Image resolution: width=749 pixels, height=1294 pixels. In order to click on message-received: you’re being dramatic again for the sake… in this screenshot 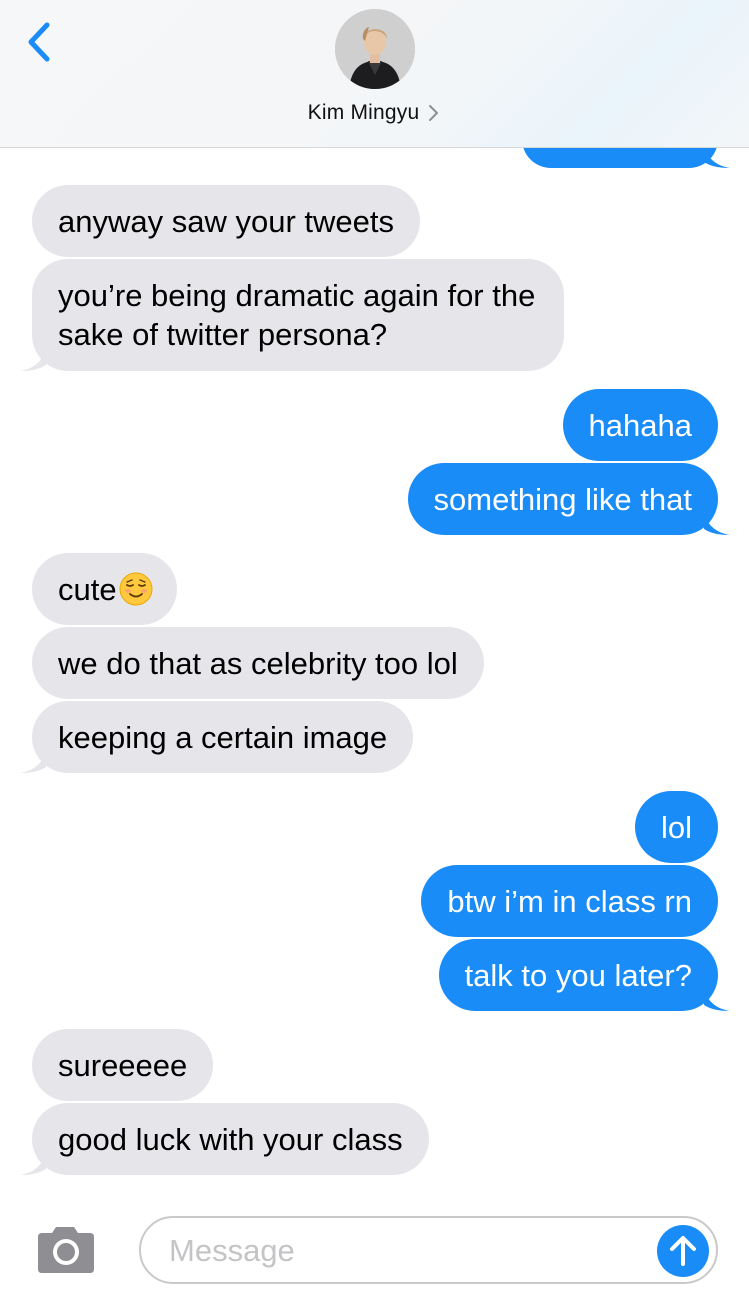, I will do `click(292, 315)`.